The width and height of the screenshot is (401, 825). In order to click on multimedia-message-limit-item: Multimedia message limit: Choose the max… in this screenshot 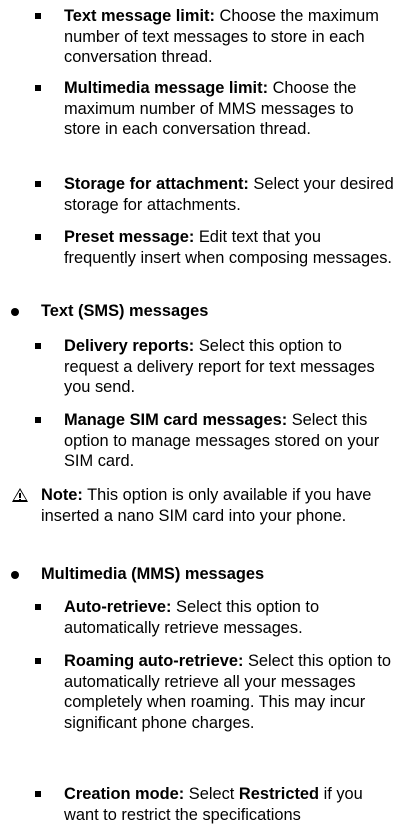, I will do `click(214, 109)`.